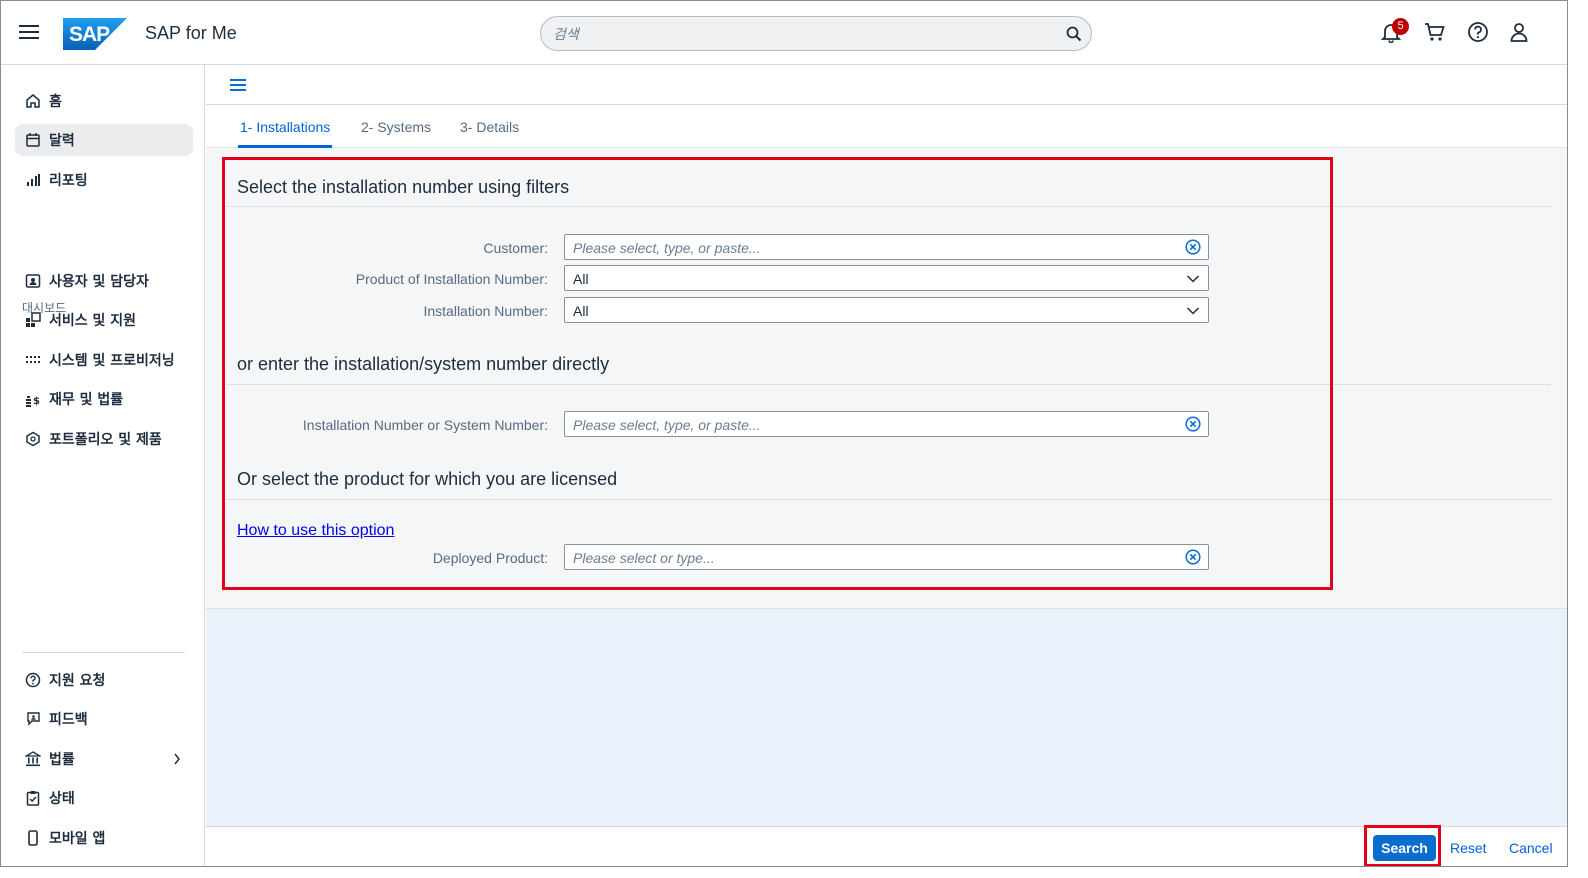  Describe the element at coordinates (33, 798) in the screenshot. I see `clipboard-icon` at that location.